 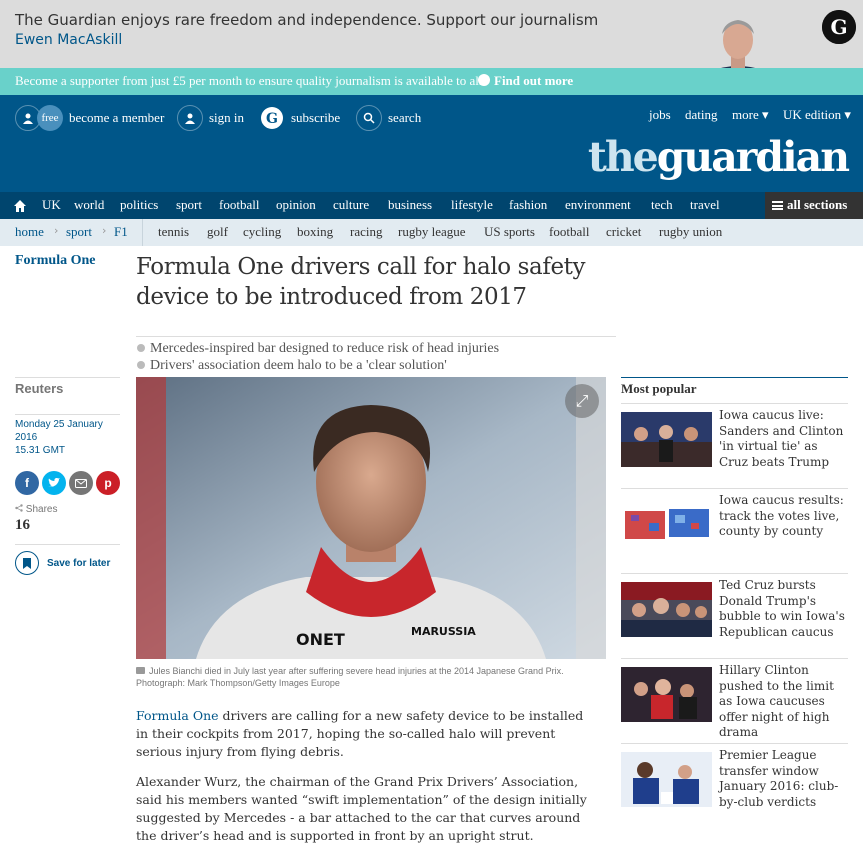 I want to click on jobs-link: jobs, so click(x=660, y=115).